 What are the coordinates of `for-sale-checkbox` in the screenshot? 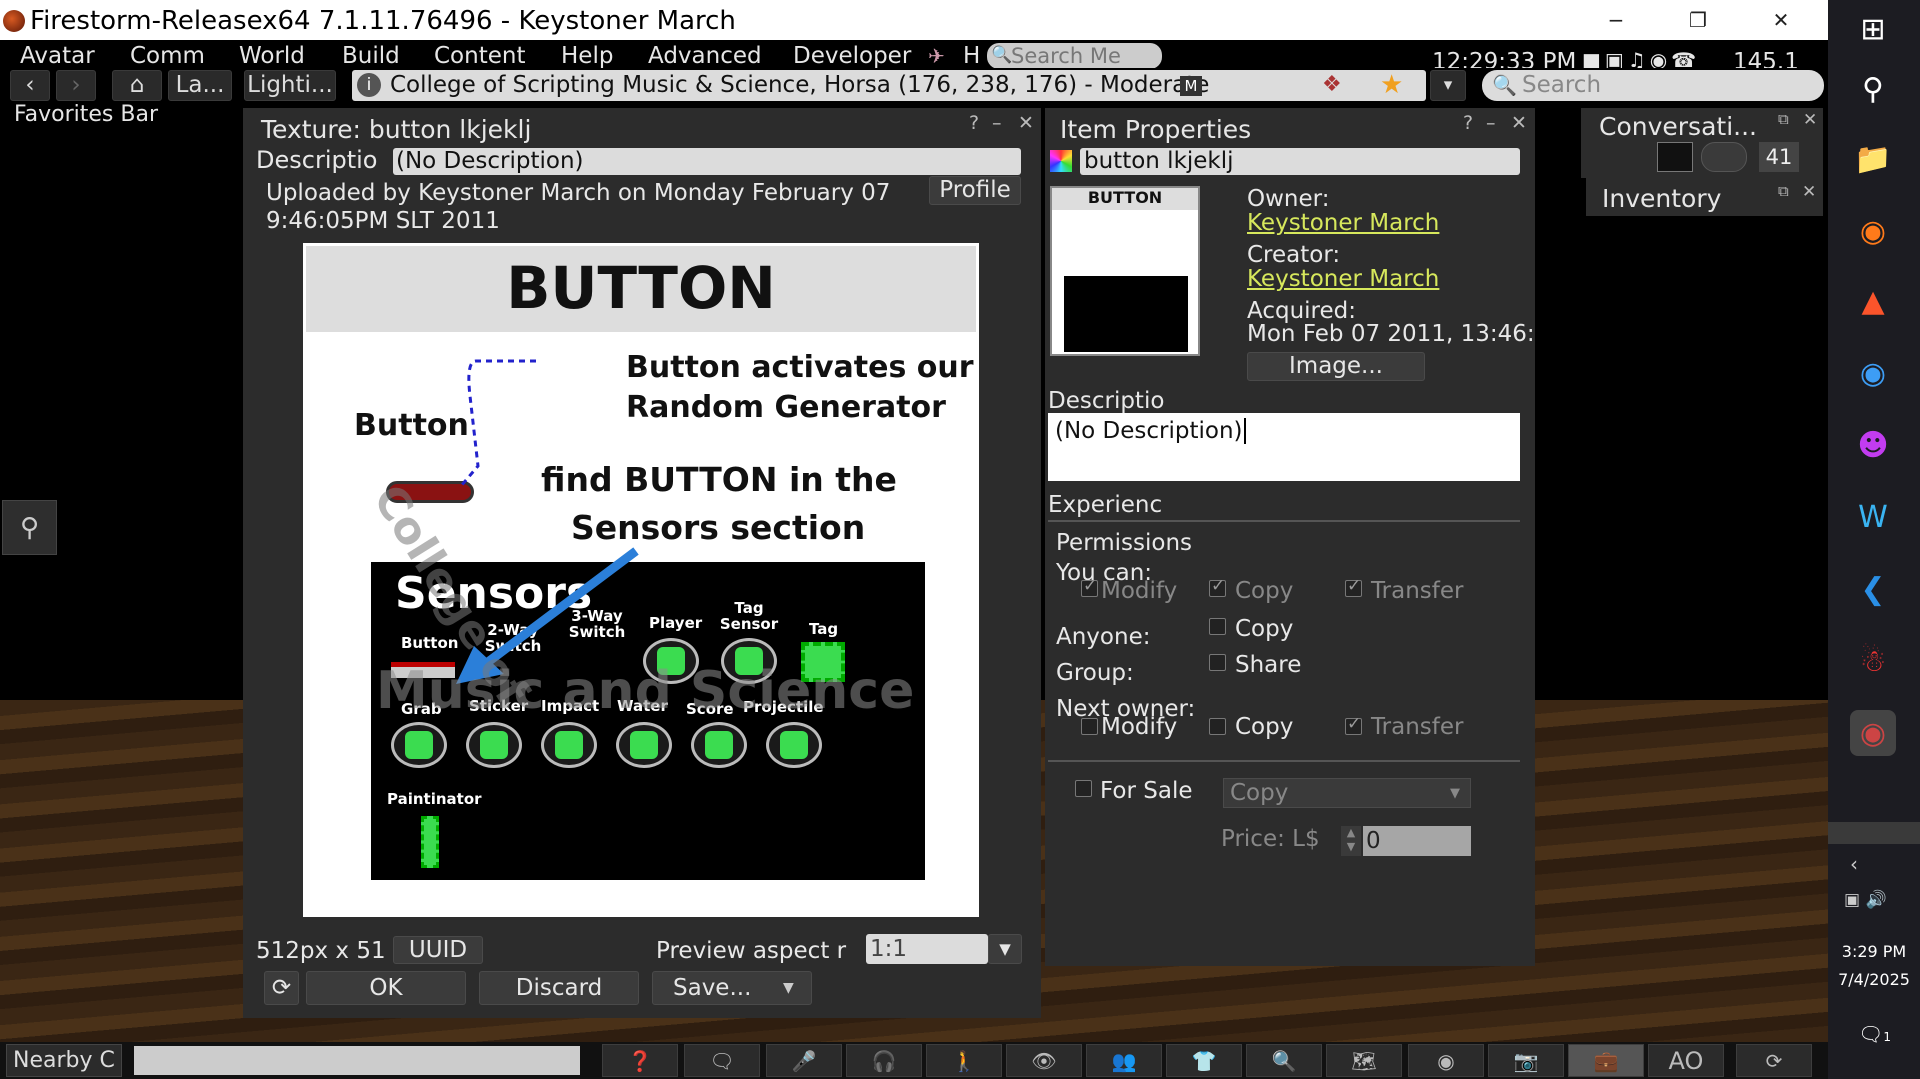 It's located at (1083, 788).